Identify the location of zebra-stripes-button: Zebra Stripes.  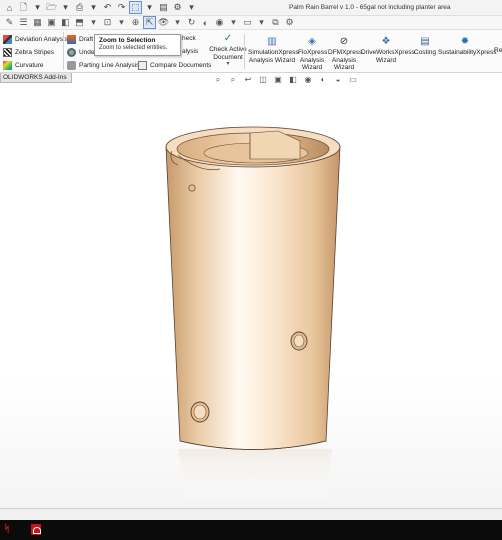
(28, 52).